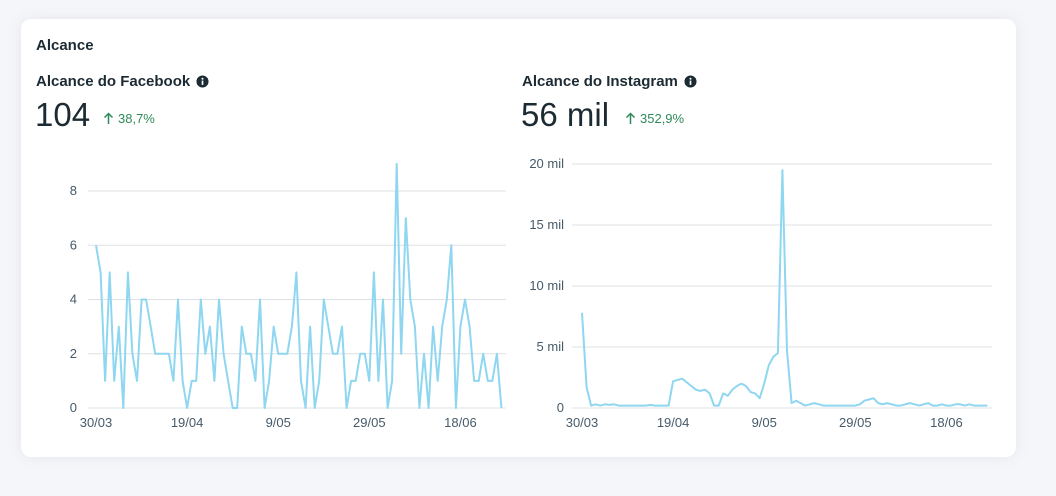 The height and width of the screenshot is (496, 1056). I want to click on y-tick-label: 5 mil, so click(551, 346).